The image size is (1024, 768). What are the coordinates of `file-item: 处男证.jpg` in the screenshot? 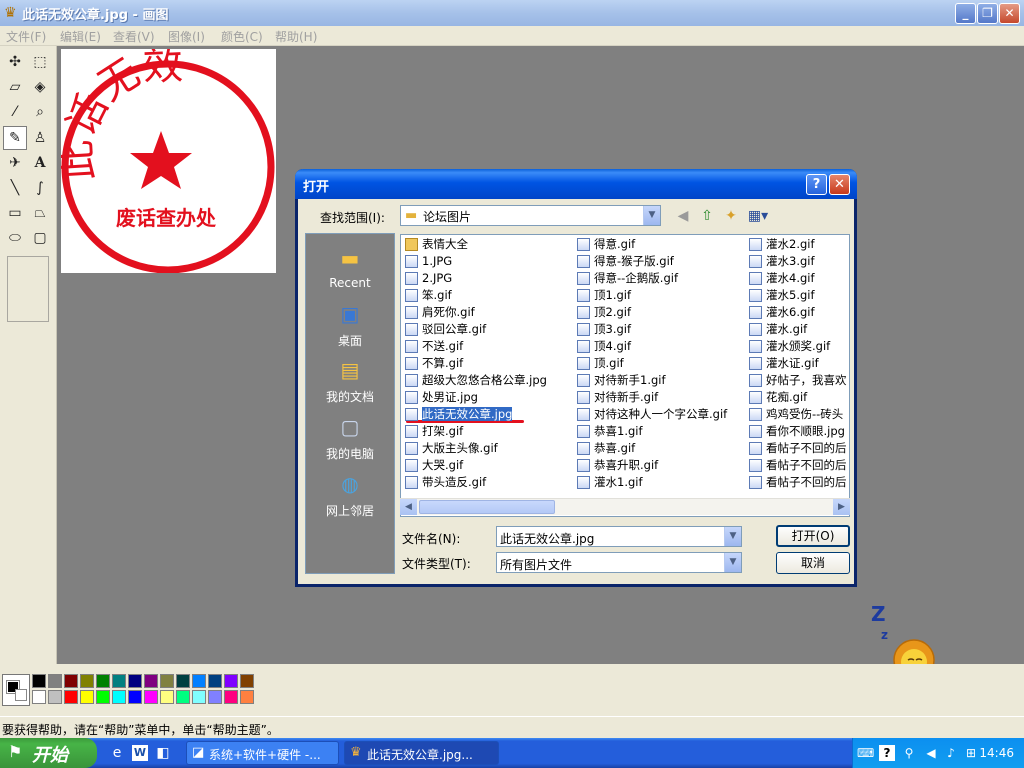 It's located at (488, 397).